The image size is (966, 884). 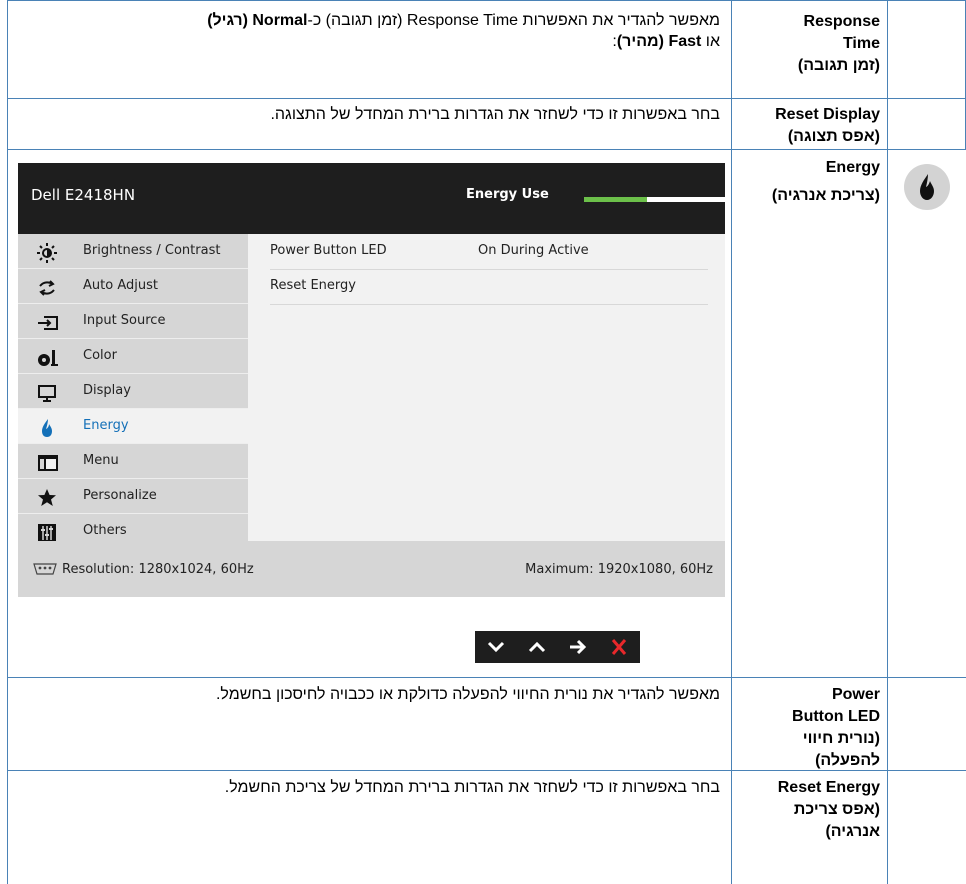 I want to click on enter-button, so click(x=578, y=647).